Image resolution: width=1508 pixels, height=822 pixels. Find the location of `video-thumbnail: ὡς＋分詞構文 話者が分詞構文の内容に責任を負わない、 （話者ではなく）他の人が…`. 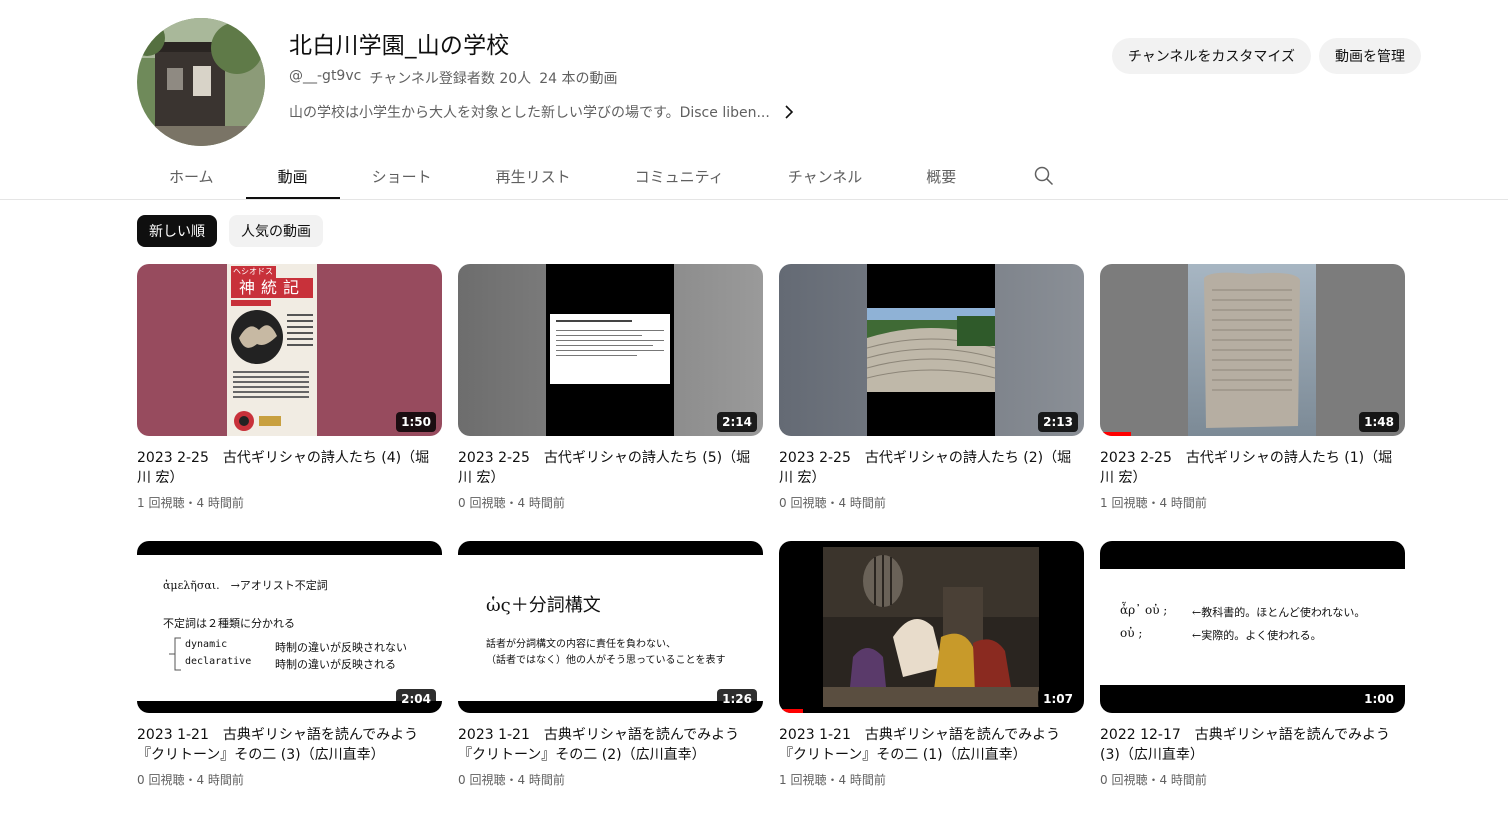

video-thumbnail: ὡς＋分詞構文 話者が分詞構文の内容に責任を負わない、 （話者ではなく）他の人が… is located at coordinates (610, 627).